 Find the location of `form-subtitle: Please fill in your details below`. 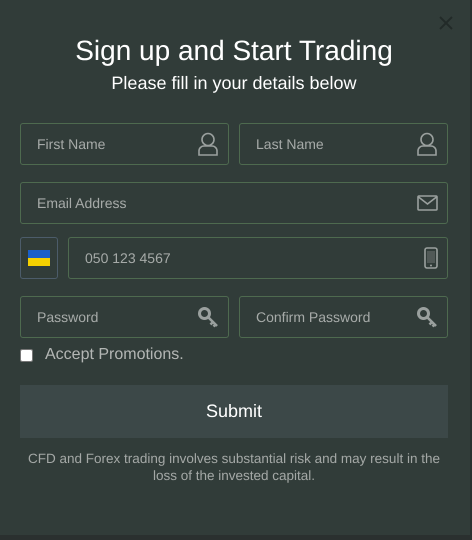

form-subtitle: Please fill in your details below is located at coordinates (234, 83).